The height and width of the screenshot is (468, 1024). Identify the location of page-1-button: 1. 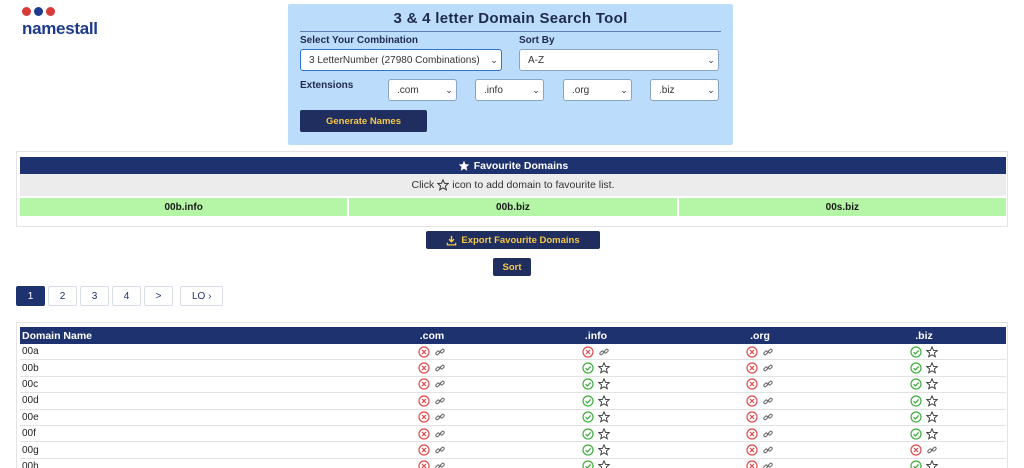
(30, 296).